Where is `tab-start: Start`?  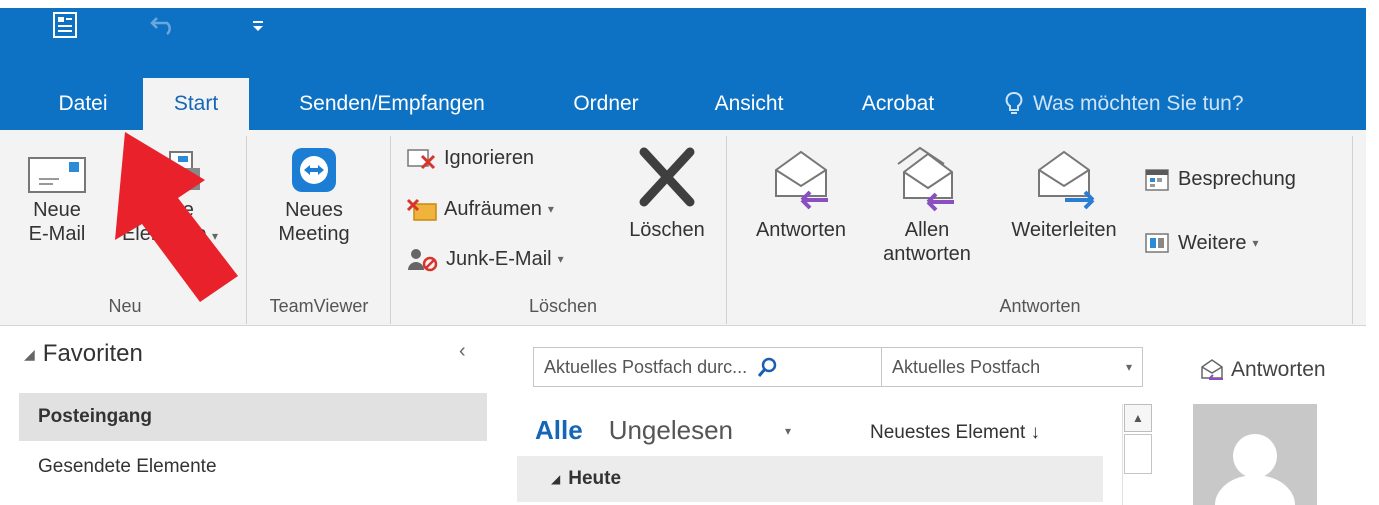 tab-start: Start is located at coordinates (196, 104).